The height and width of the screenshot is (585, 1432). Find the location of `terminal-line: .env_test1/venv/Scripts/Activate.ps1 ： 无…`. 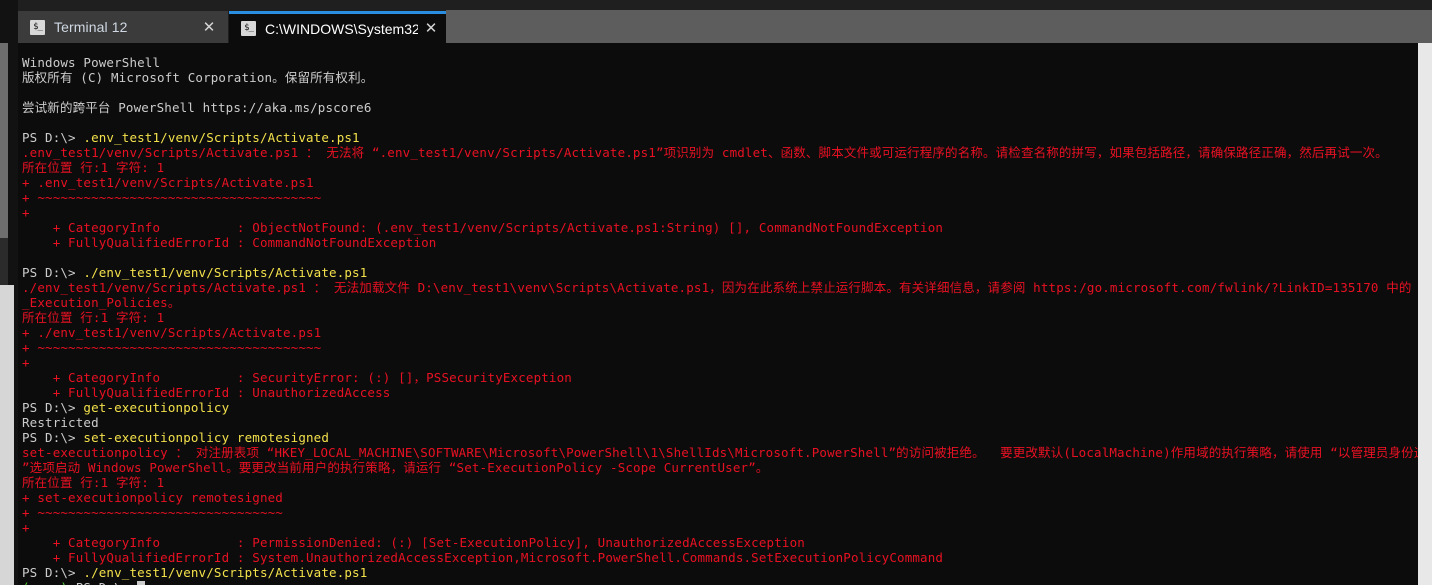

terminal-line: .env_test1/venv/Scripts/Activate.ps1 ： 无… is located at coordinates (705, 152).